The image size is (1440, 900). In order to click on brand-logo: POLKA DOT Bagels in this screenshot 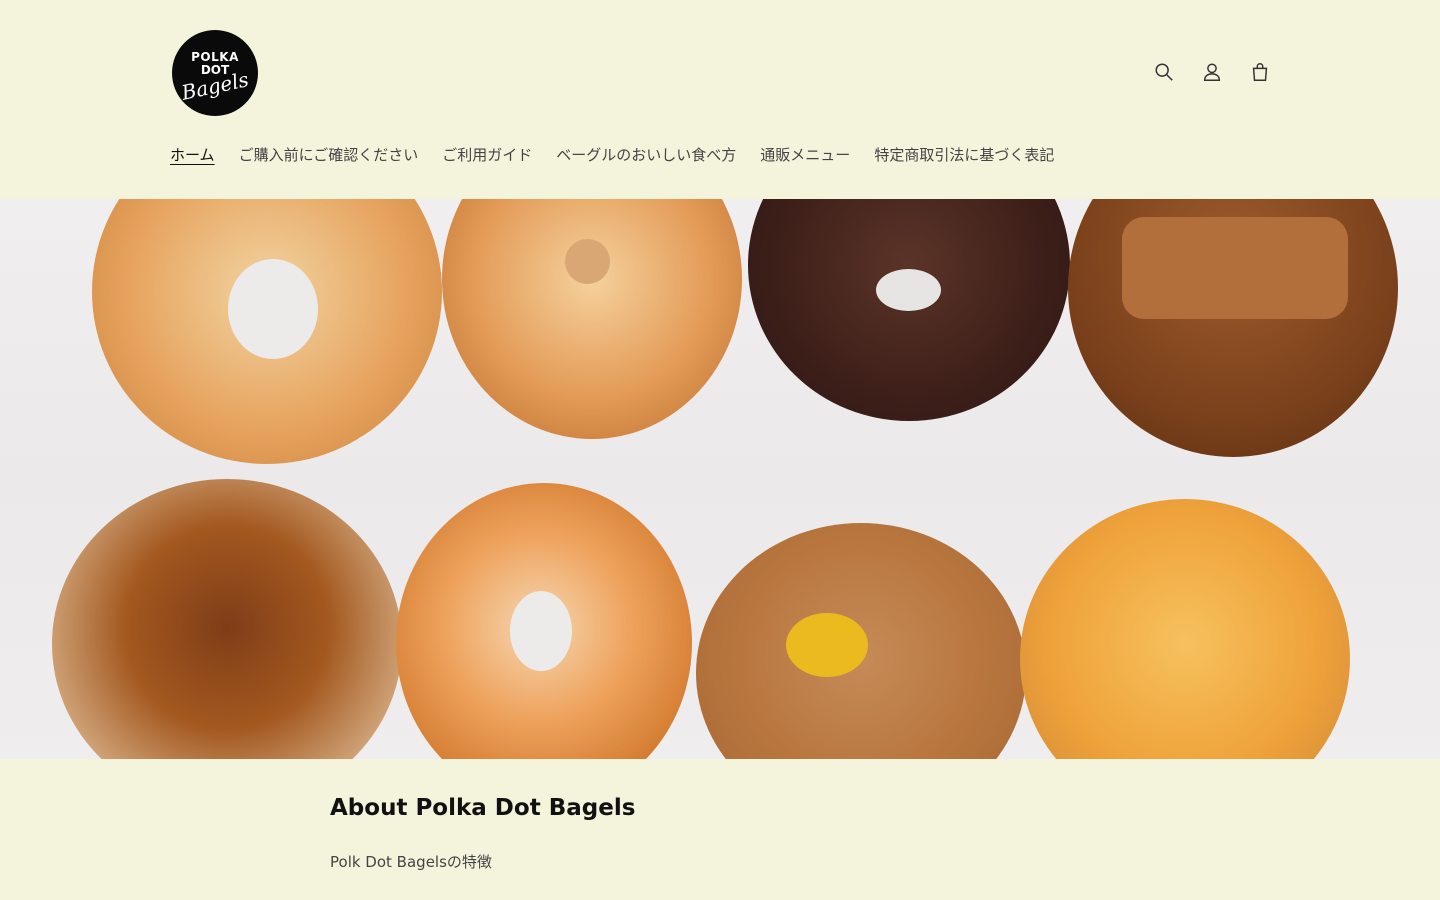, I will do `click(215, 73)`.